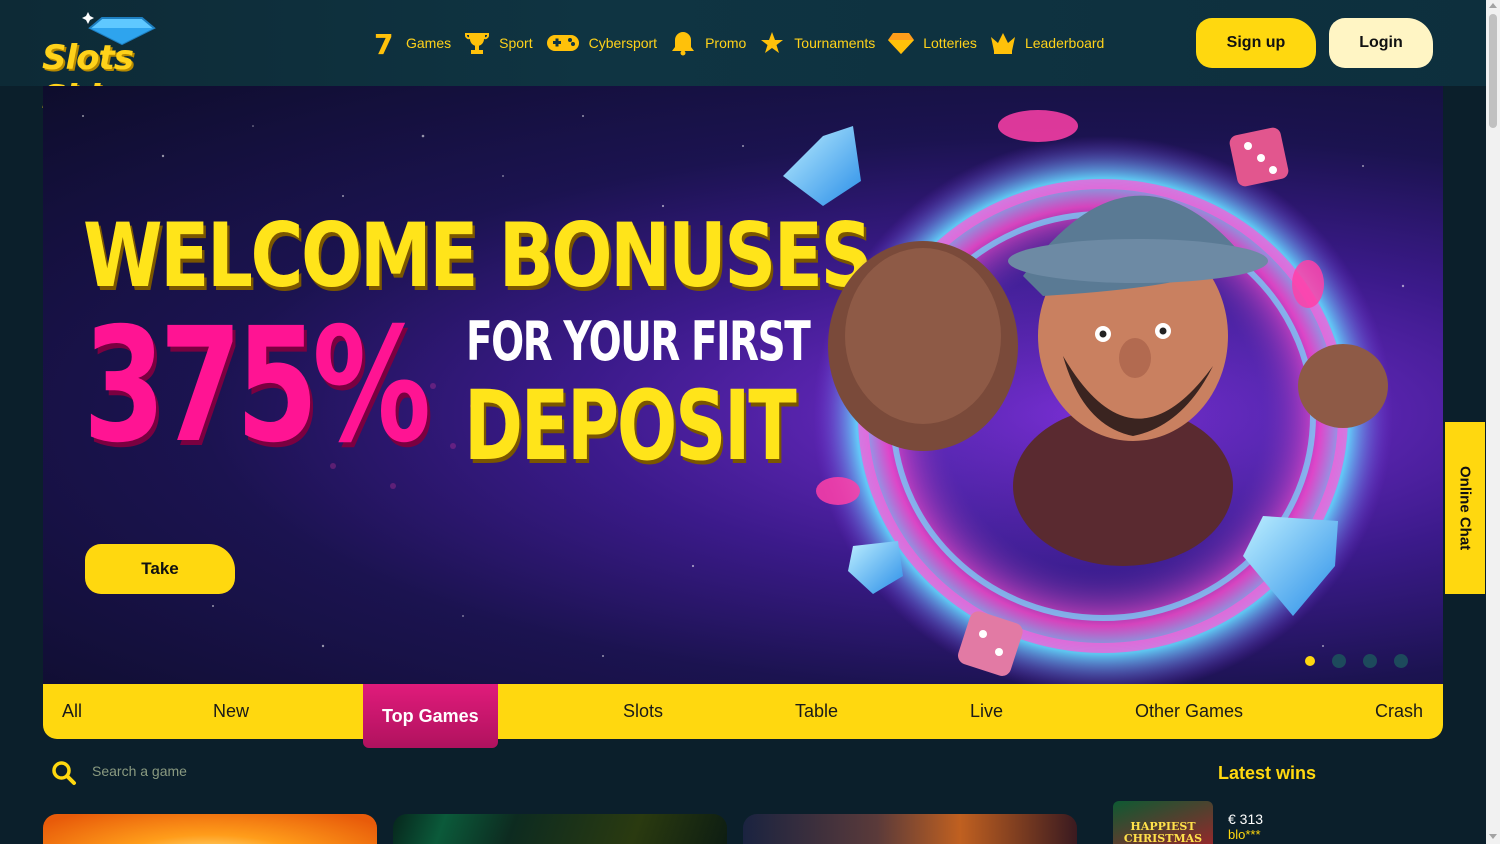  I want to click on tab-all: All, so click(72, 711).